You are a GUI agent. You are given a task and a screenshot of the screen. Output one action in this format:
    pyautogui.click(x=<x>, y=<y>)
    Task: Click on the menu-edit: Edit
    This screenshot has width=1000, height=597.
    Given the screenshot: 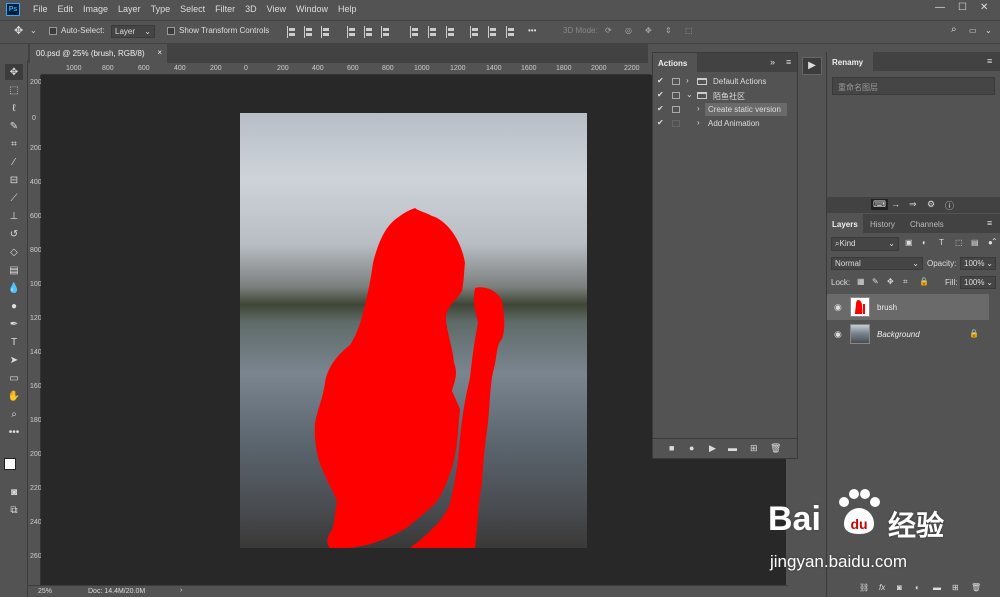 What is the action you would take?
    pyautogui.click(x=66, y=9)
    